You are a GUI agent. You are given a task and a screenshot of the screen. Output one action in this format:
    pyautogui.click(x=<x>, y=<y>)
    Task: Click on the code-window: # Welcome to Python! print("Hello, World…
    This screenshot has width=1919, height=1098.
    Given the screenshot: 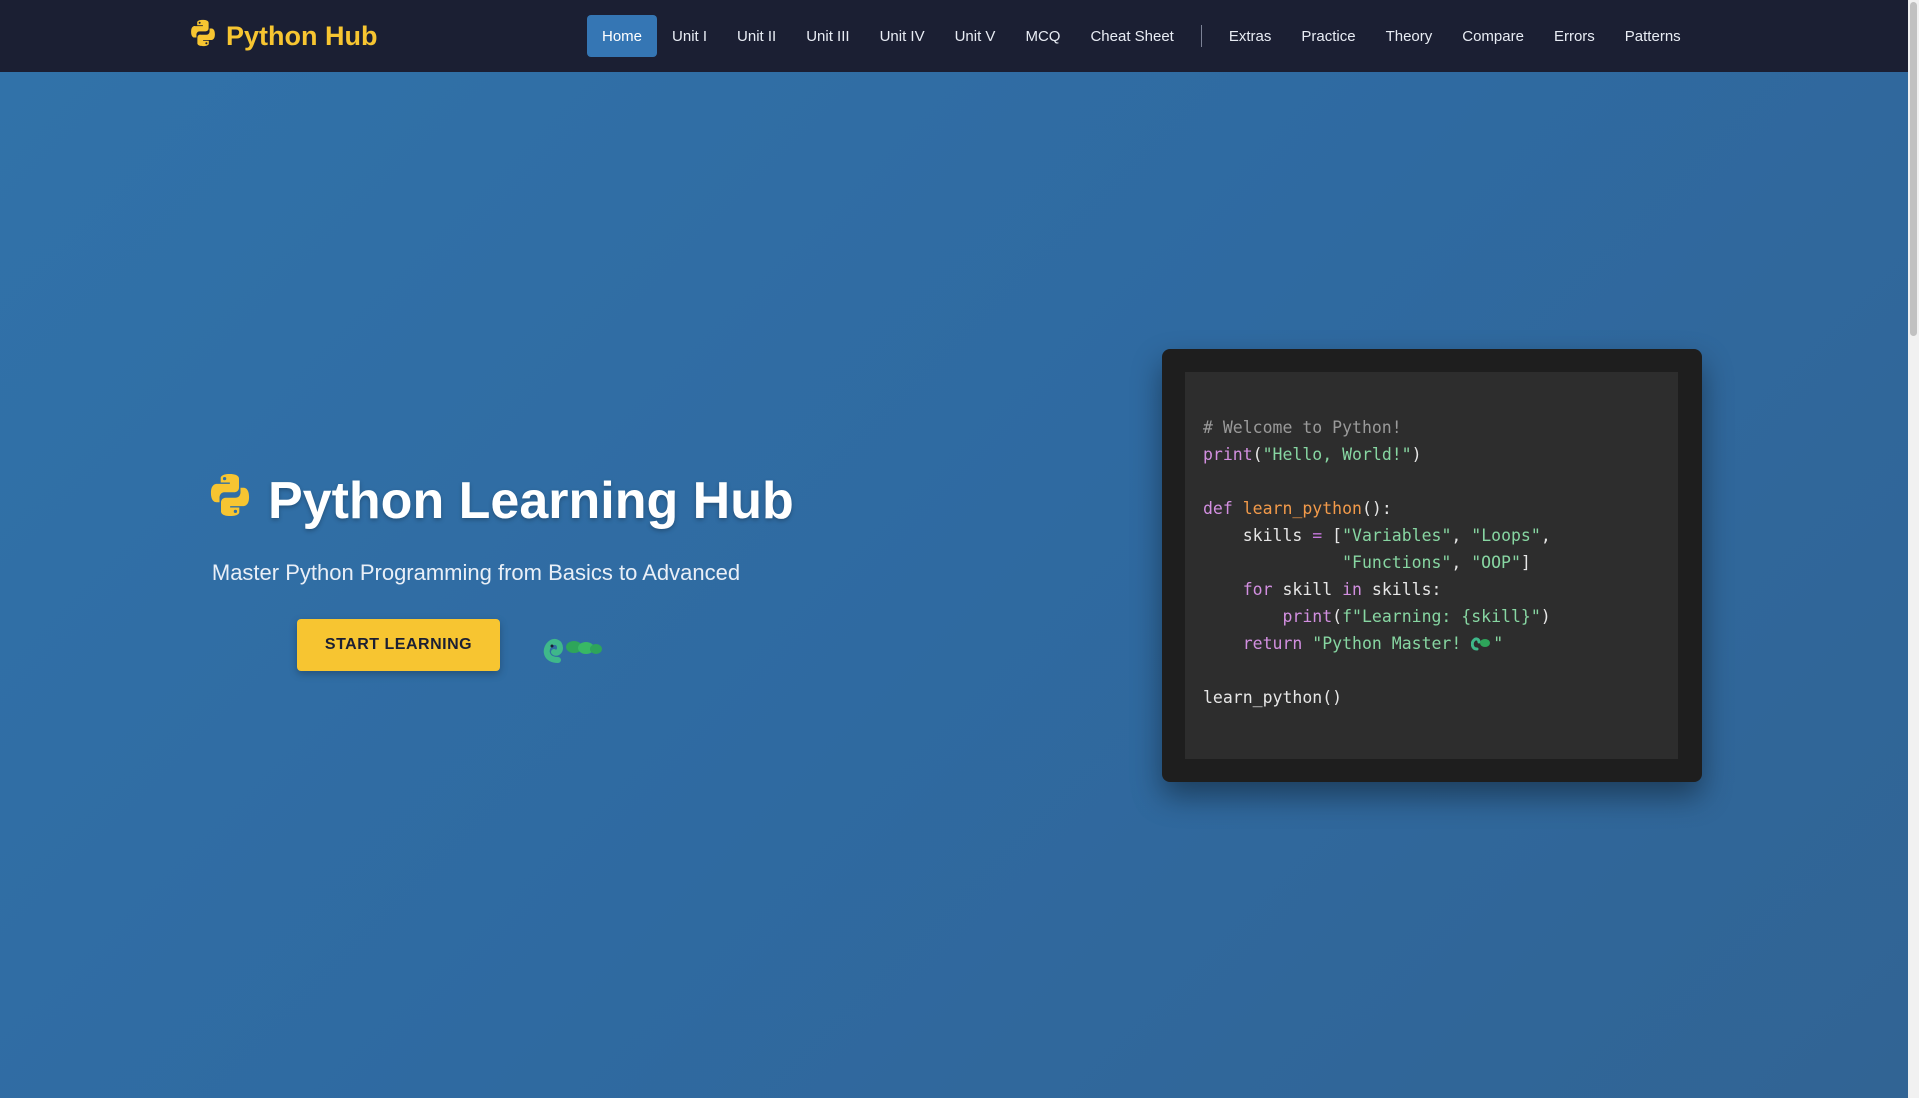 What is the action you would take?
    pyautogui.click(x=1432, y=565)
    